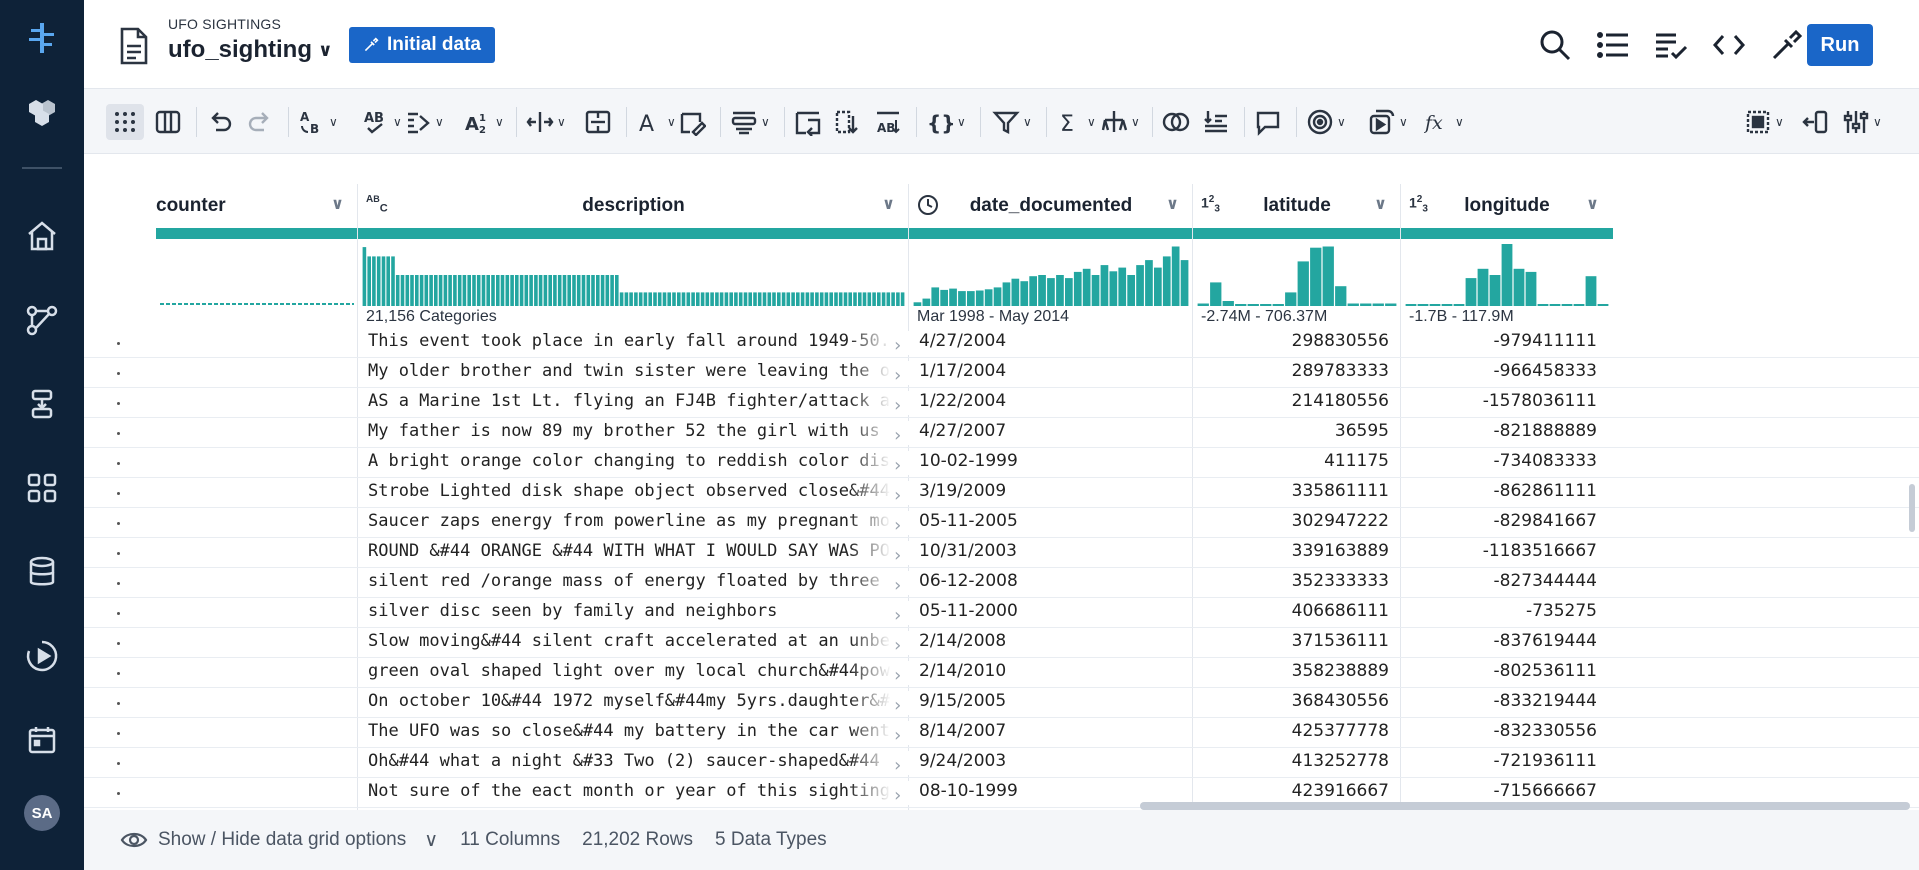  What do you see at coordinates (42, 38) in the screenshot?
I see `product-logo-icon` at bounding box center [42, 38].